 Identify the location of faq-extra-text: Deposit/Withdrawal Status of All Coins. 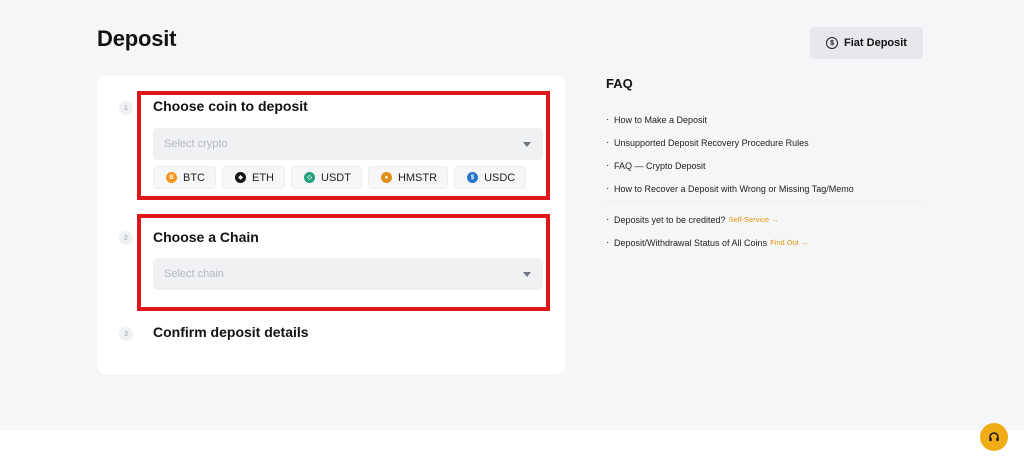
(691, 242).